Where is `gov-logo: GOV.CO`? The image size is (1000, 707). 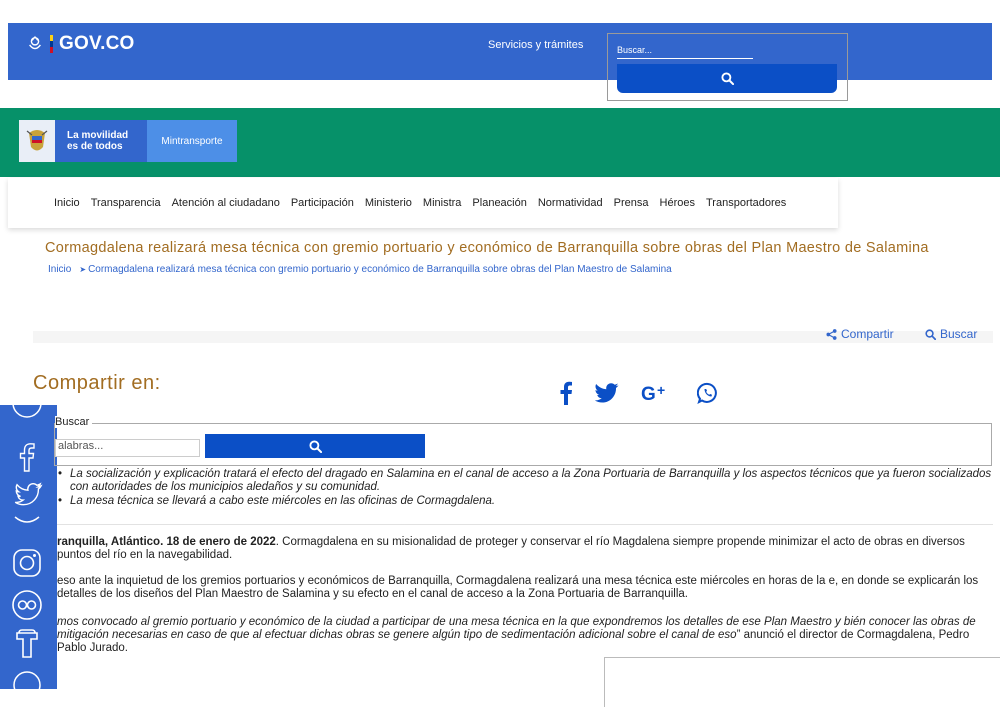 gov-logo: GOV.CO is located at coordinates (80, 44).